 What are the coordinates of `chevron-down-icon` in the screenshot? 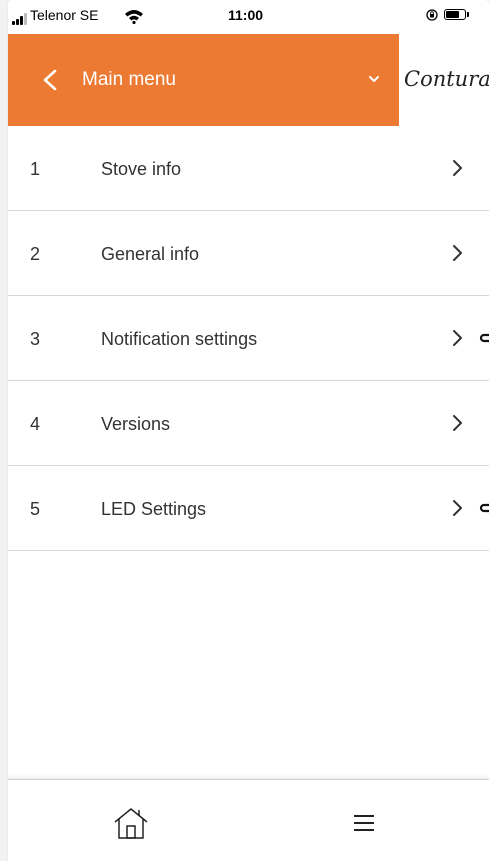 It's located at (374, 79).